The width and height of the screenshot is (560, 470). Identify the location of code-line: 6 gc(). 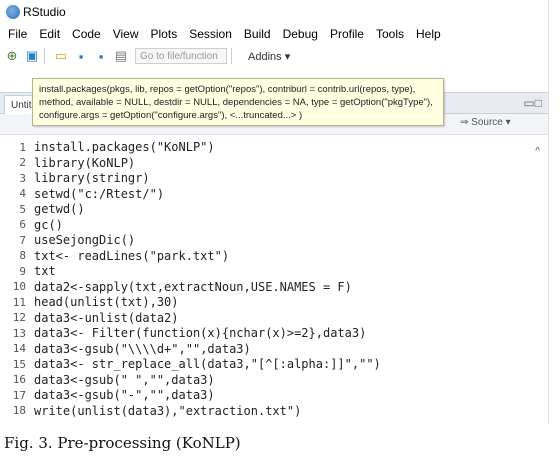
(274, 225).